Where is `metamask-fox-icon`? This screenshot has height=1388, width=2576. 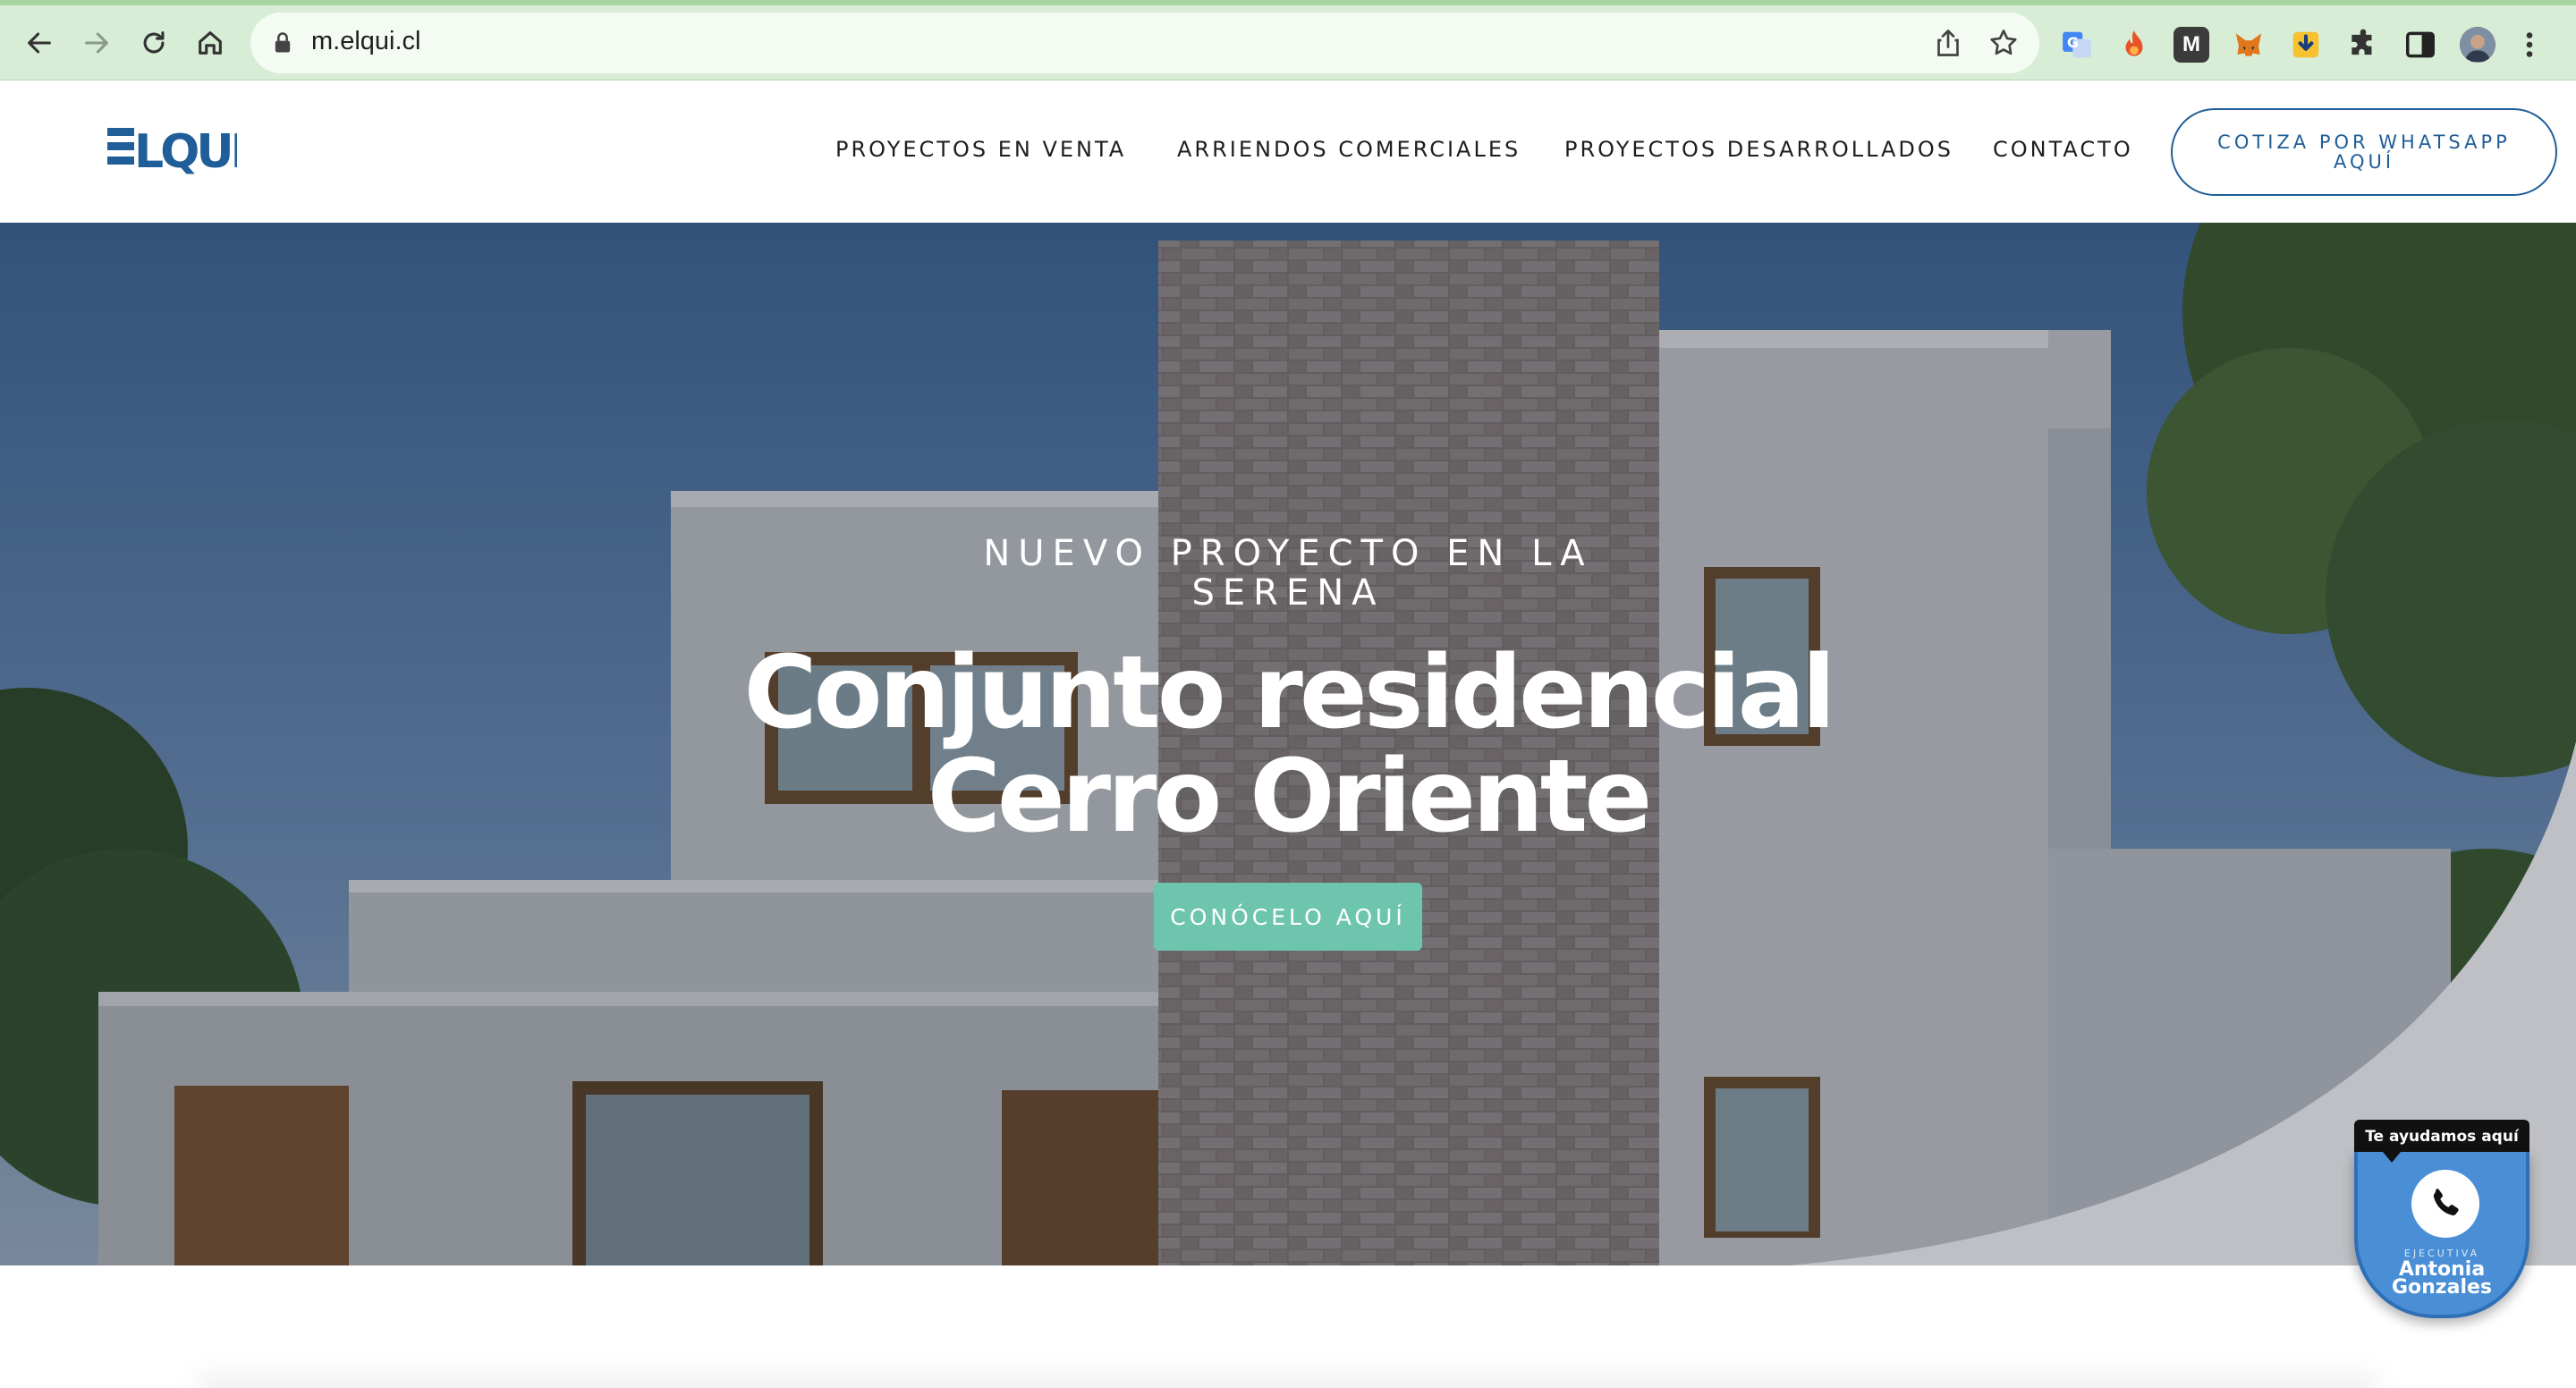
metamask-fox-icon is located at coordinates (2249, 45).